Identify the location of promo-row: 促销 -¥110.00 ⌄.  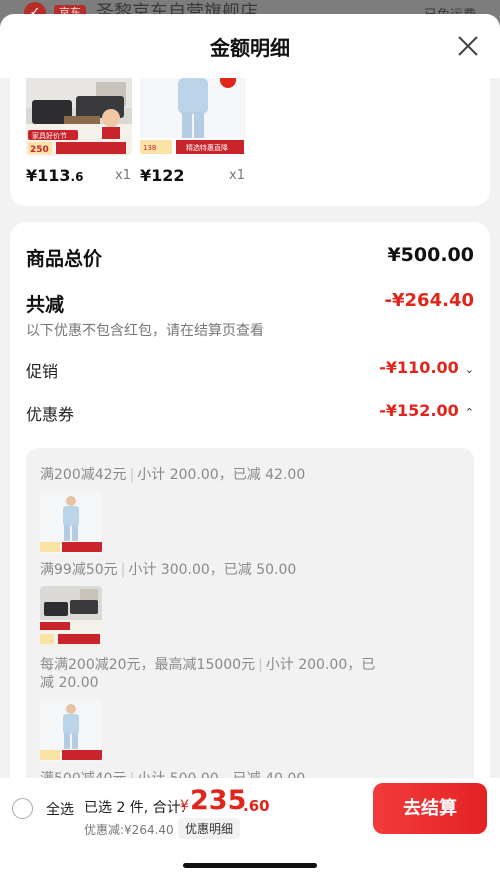
(250, 370).